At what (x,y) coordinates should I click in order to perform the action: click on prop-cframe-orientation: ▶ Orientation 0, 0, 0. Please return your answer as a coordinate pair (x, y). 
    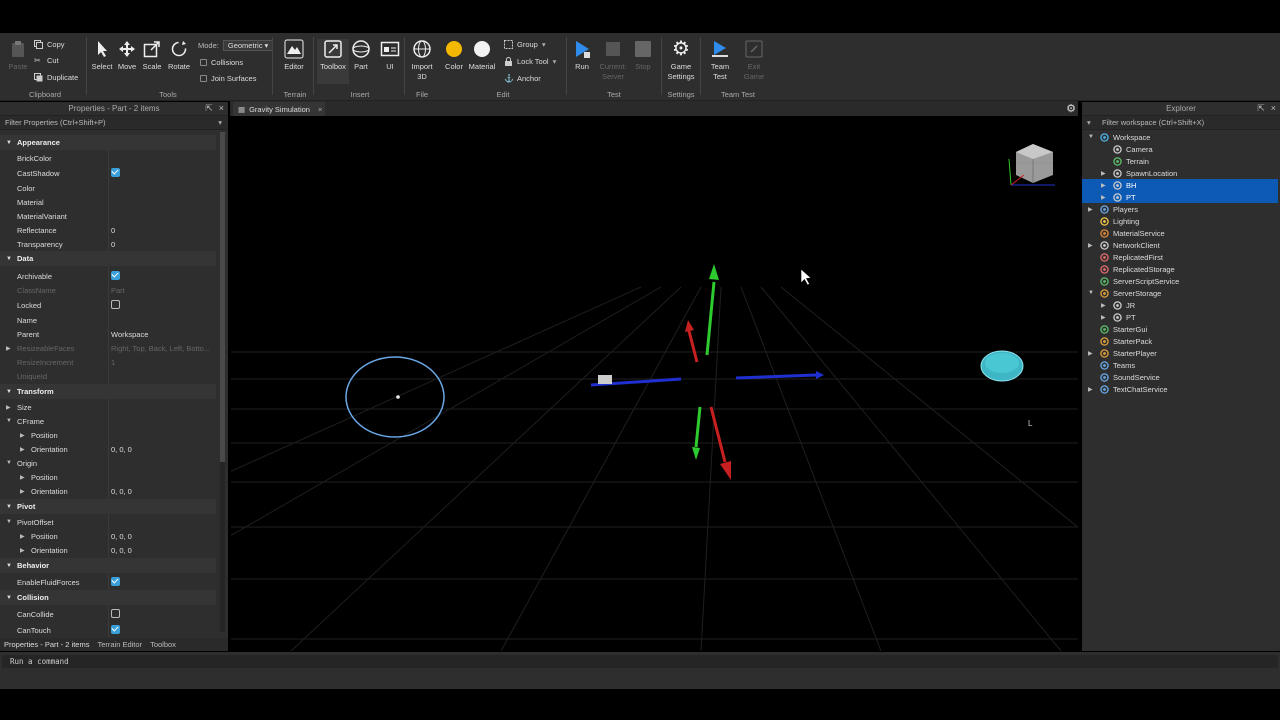
    Looking at the image, I should click on (108, 449).